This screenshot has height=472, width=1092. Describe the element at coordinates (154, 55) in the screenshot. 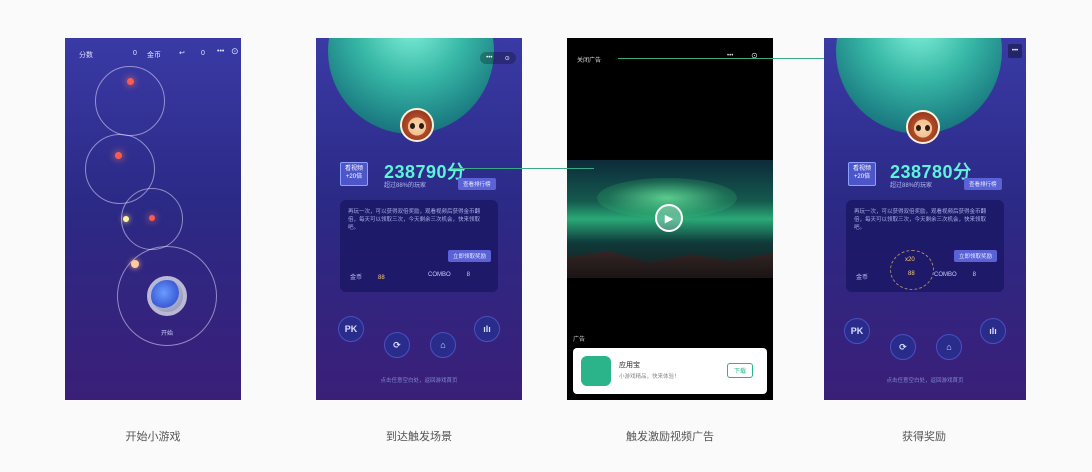

I see `coin-label: 金币` at that location.